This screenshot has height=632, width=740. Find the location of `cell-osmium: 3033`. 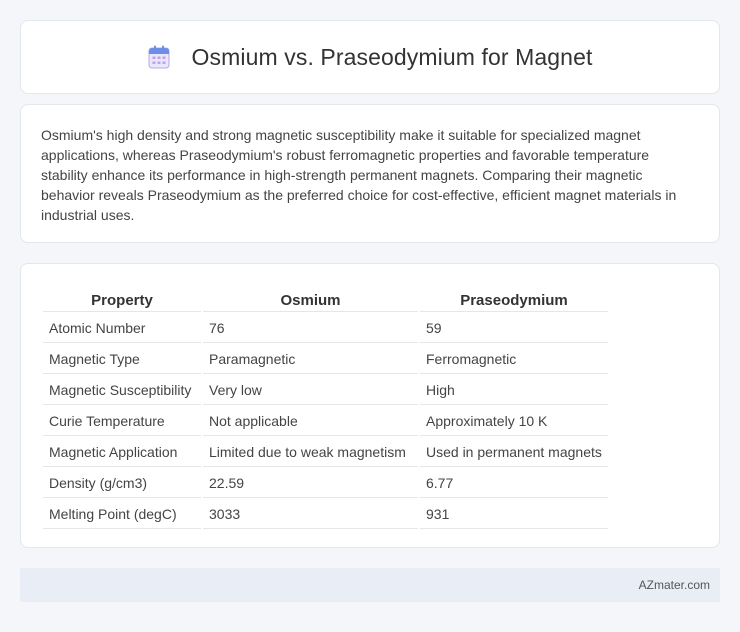

cell-osmium: 3033 is located at coordinates (310, 514).